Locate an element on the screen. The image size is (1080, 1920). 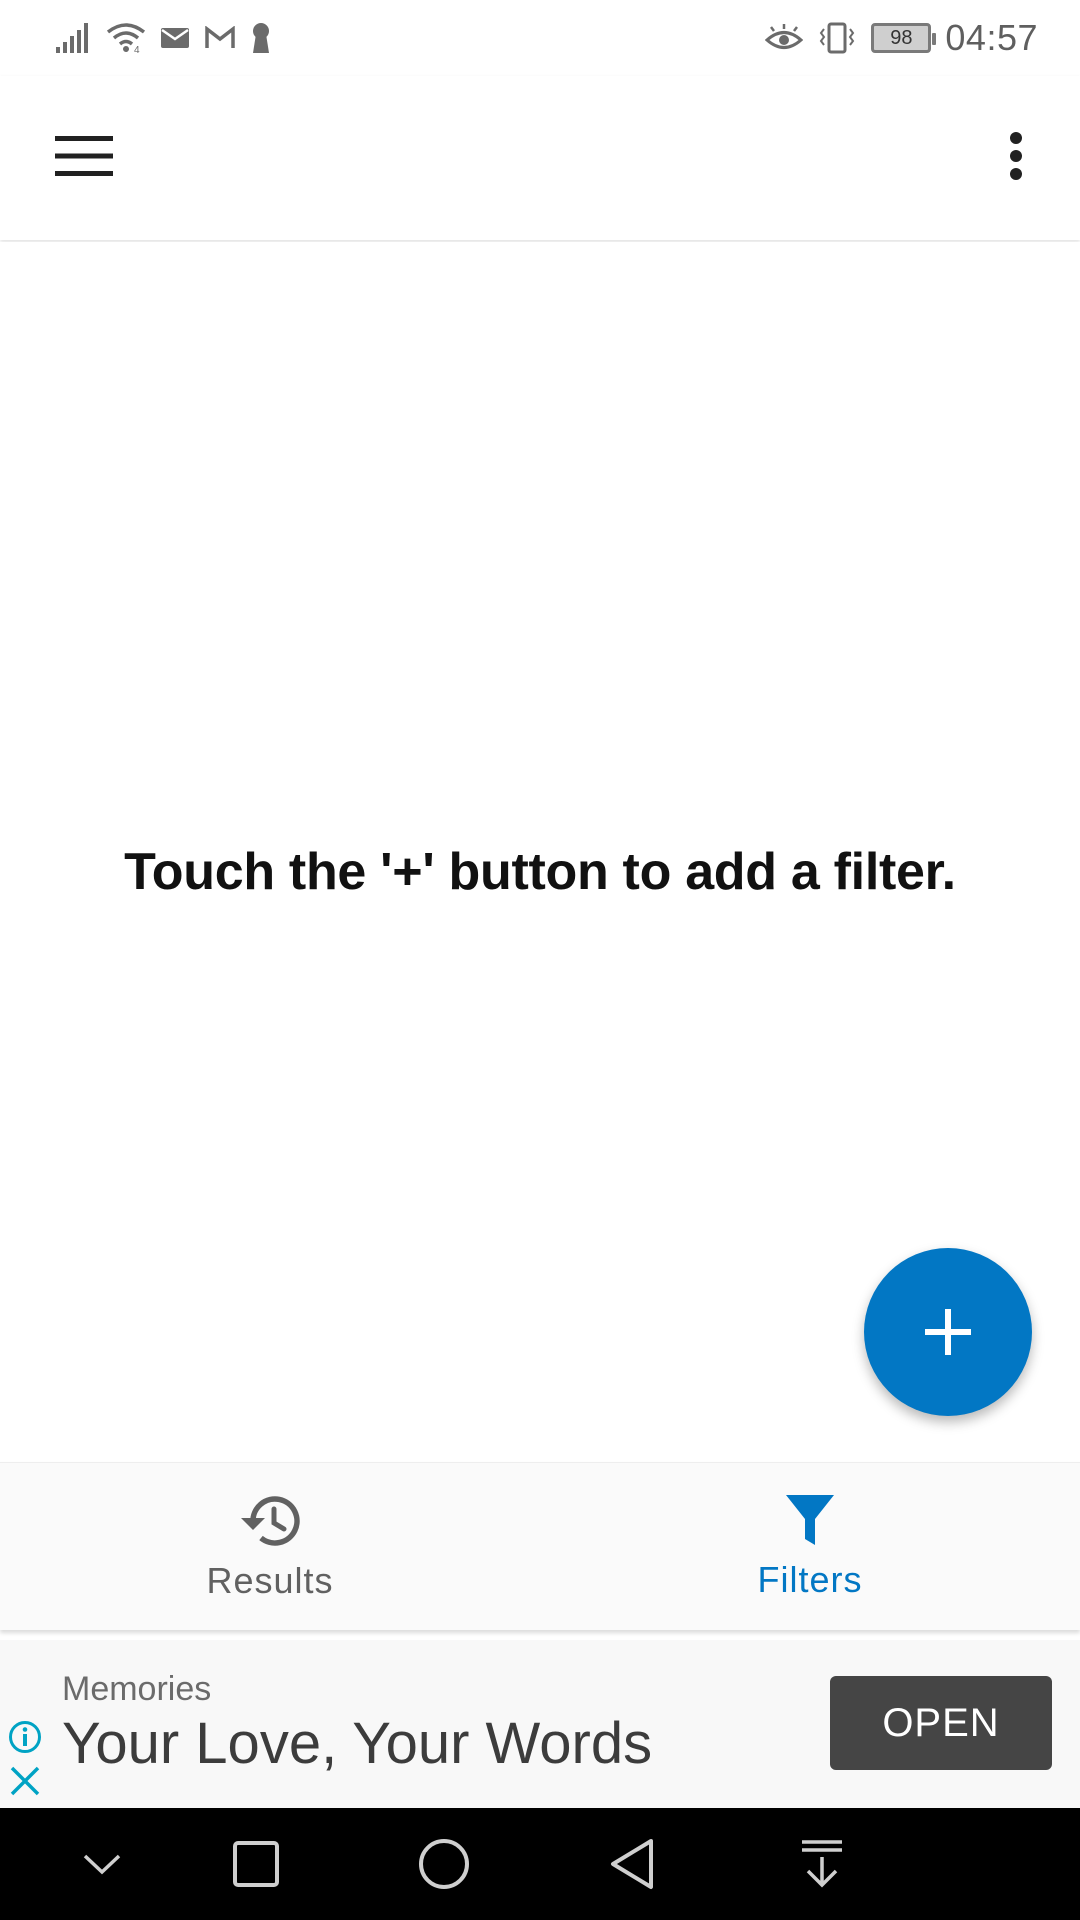
ad-open-button: OPEN is located at coordinates (941, 1723).